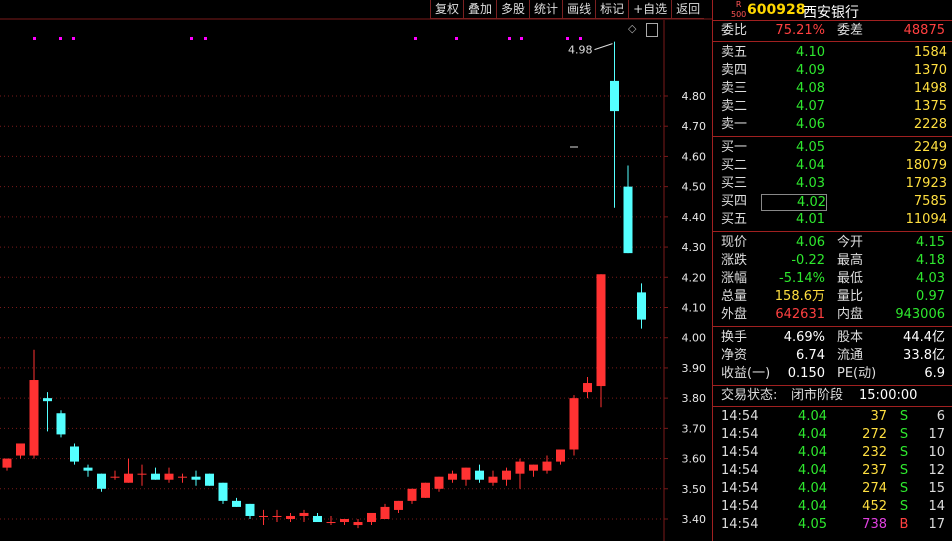 The image size is (952, 541). I want to click on selected-price-cell: 4.02, so click(794, 202).